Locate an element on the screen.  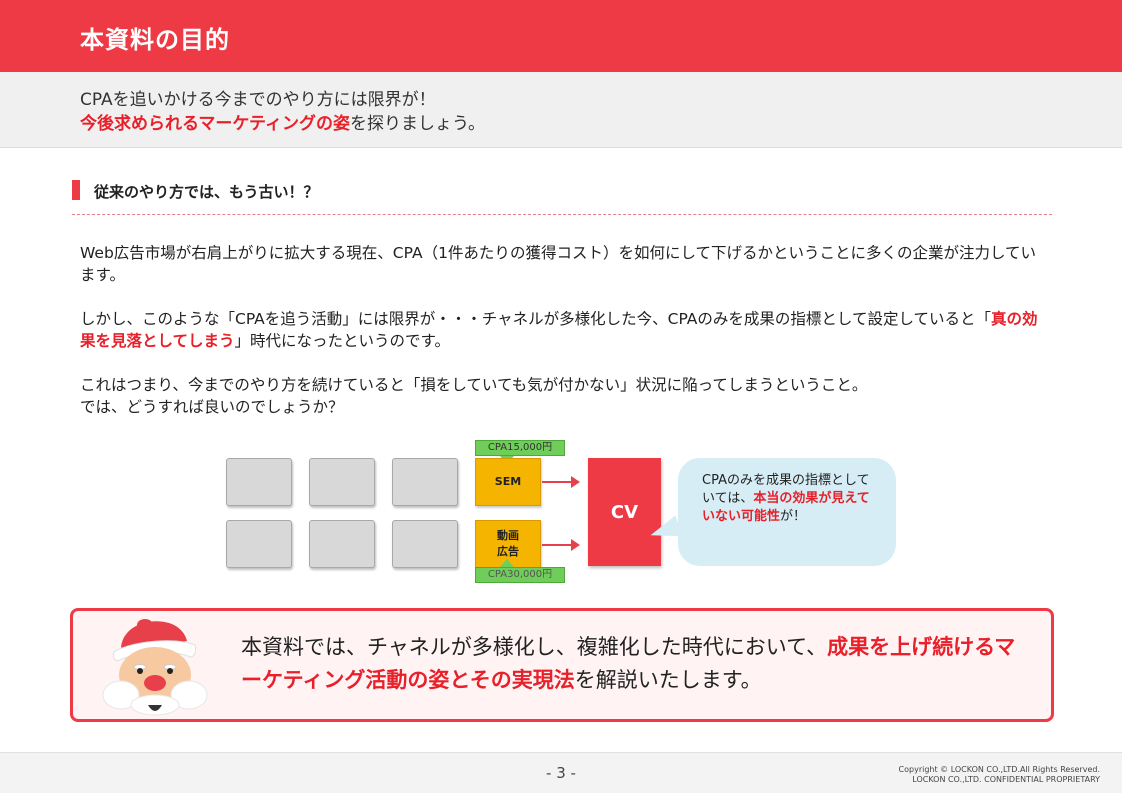
subheader-line-1: CPAを追いかける今までのやり方には限界が！ is located at coordinates (258, 100).